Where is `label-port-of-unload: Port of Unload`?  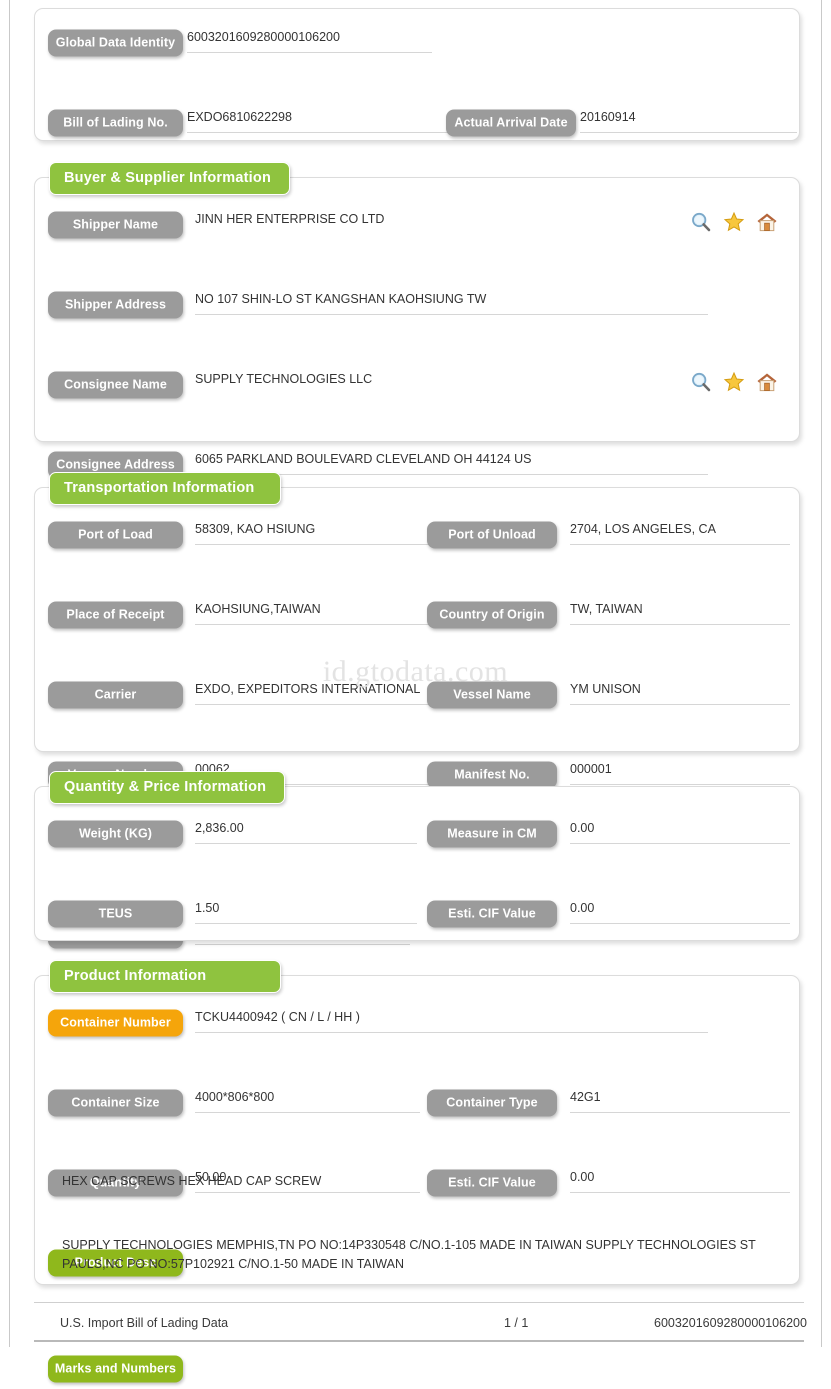 label-port-of-unload: Port of Unload is located at coordinates (492, 535).